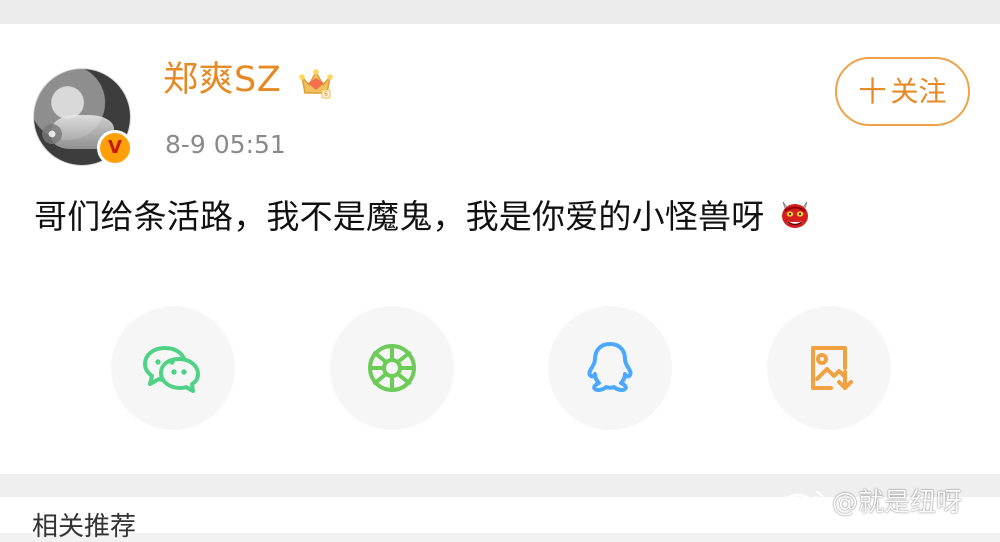  I want to click on follow-label: 关注, so click(918, 91).